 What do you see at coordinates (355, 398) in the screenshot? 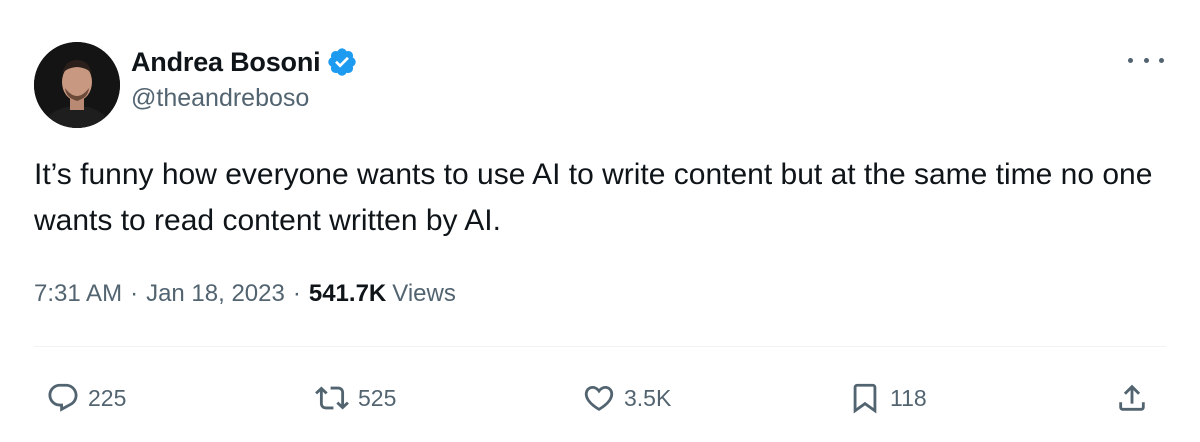
I see `repost-button: 525` at bounding box center [355, 398].